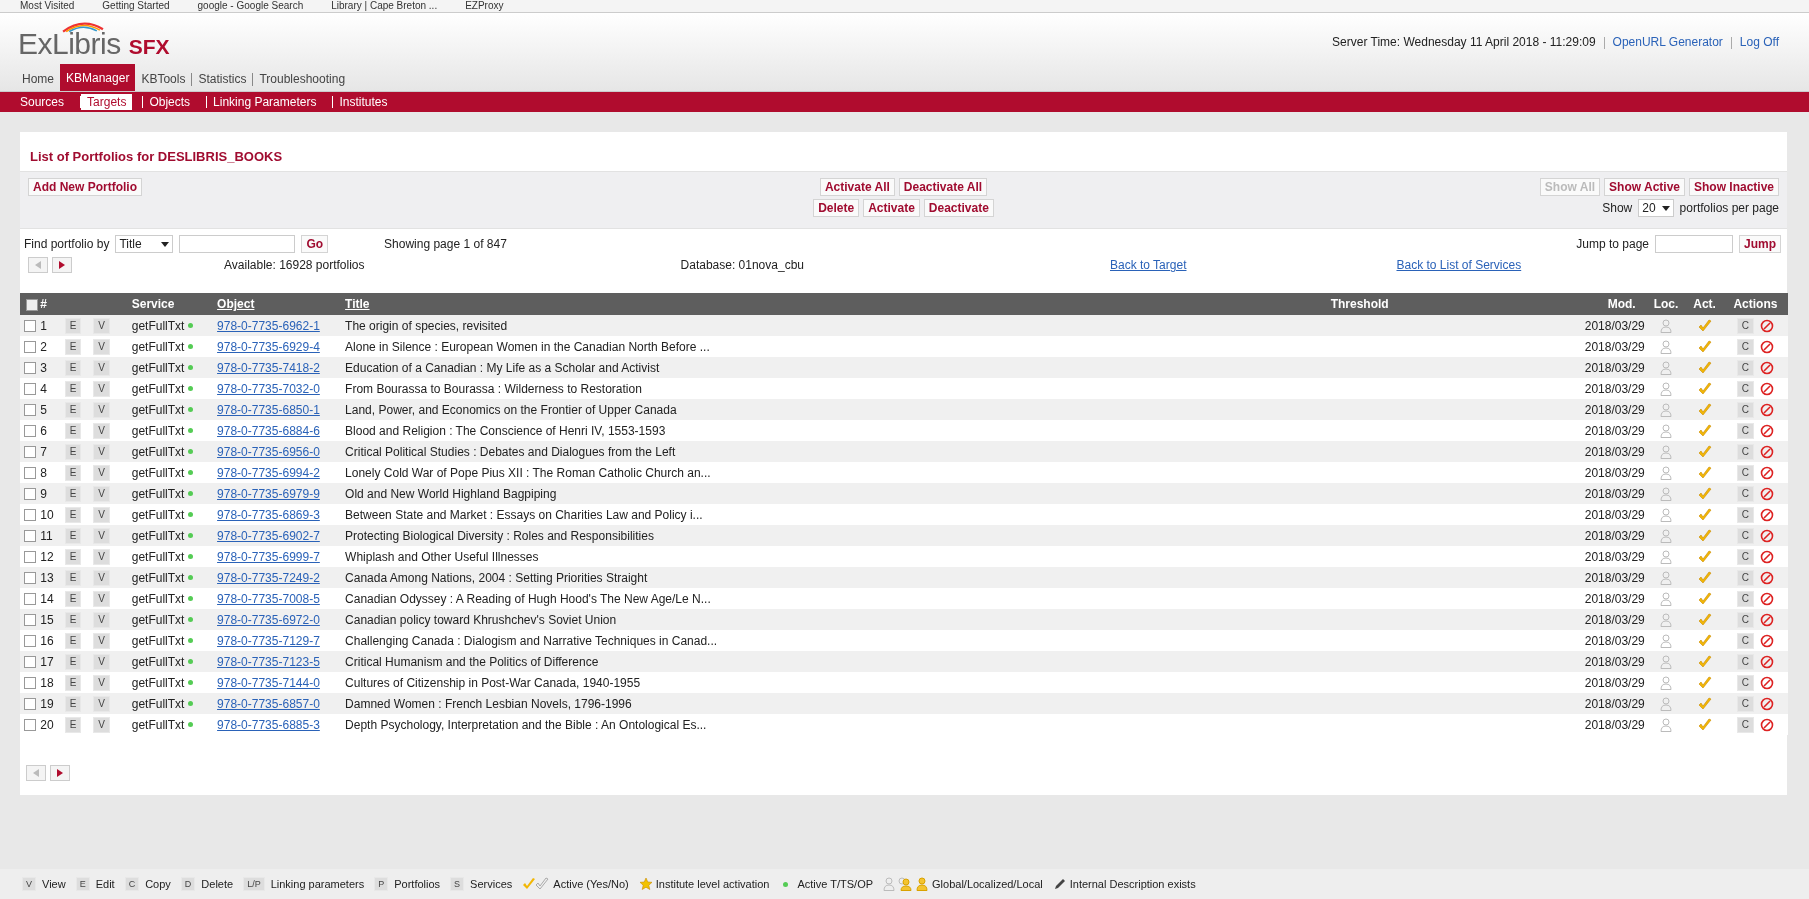 Image resolution: width=1809 pixels, height=899 pixels. I want to click on object-link: 978-0-7735-6902-7, so click(268, 535).